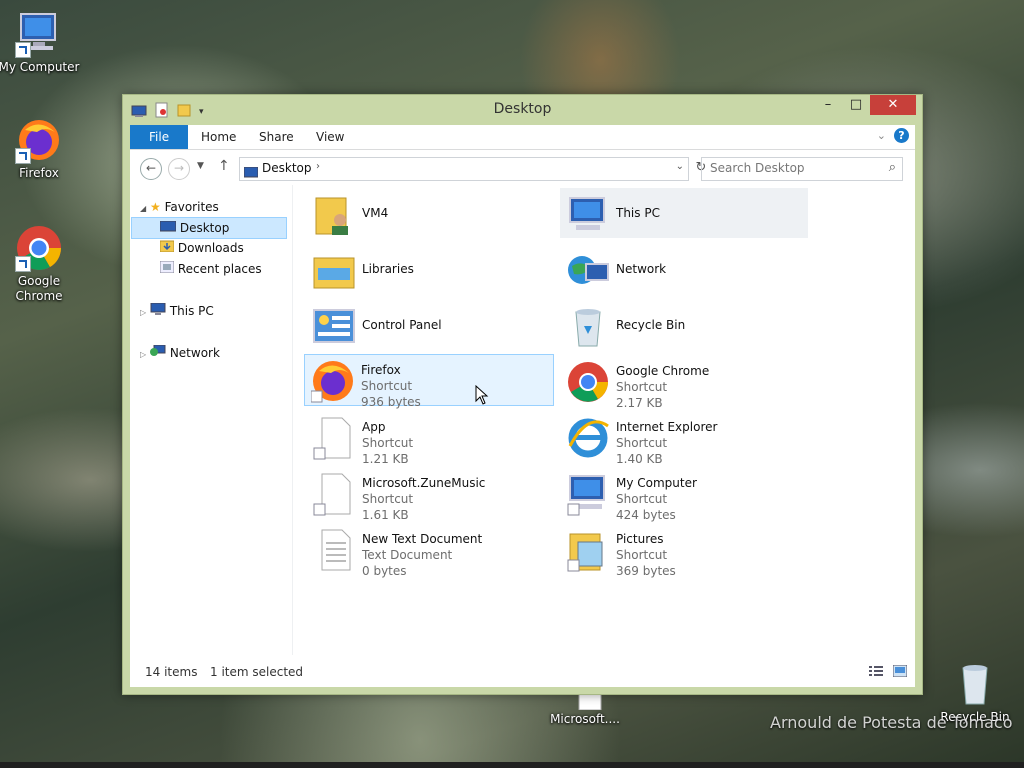 This screenshot has height=768, width=1024. Describe the element at coordinates (151, 169) in the screenshot. I see `back-button: ←` at that location.